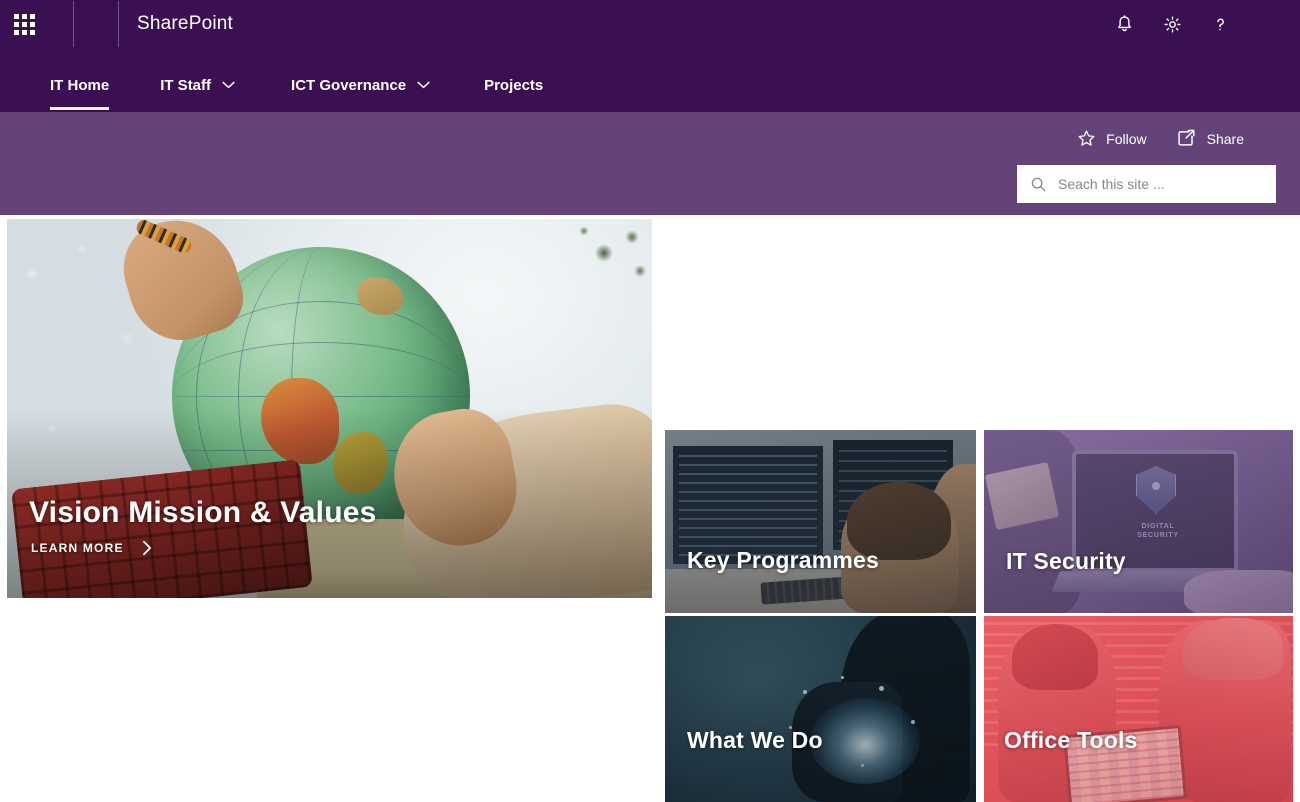  I want to click on site-search-box, so click(1146, 184).